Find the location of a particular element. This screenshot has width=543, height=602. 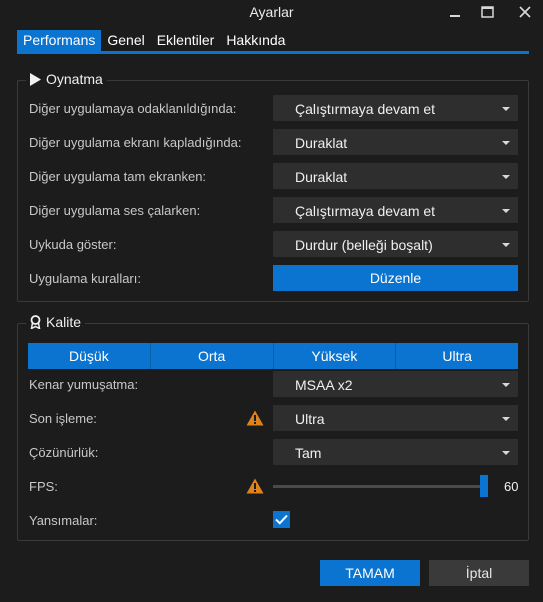

quality-legend: Kalite is located at coordinates (56, 322).